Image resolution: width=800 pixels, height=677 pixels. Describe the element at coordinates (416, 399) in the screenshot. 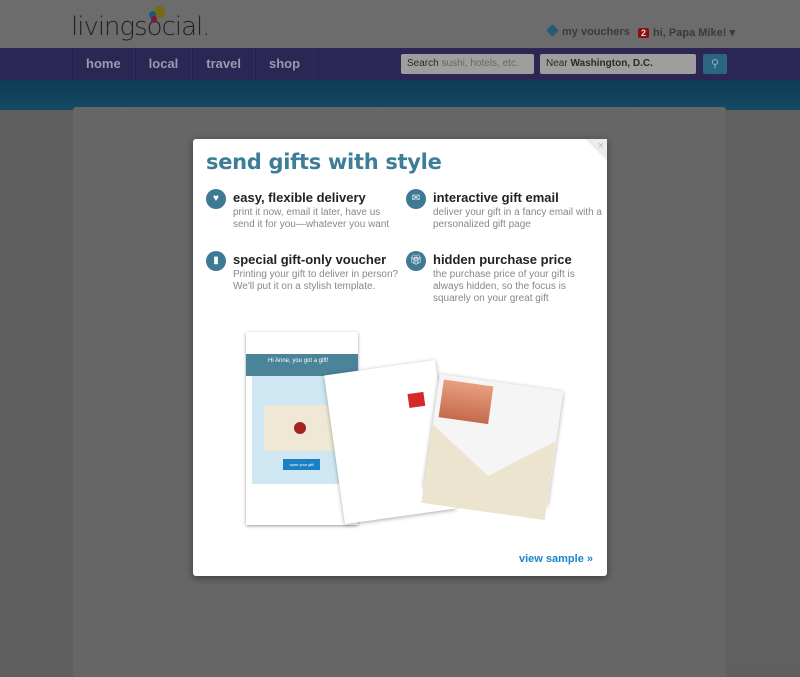

I see `gift-icon` at that location.